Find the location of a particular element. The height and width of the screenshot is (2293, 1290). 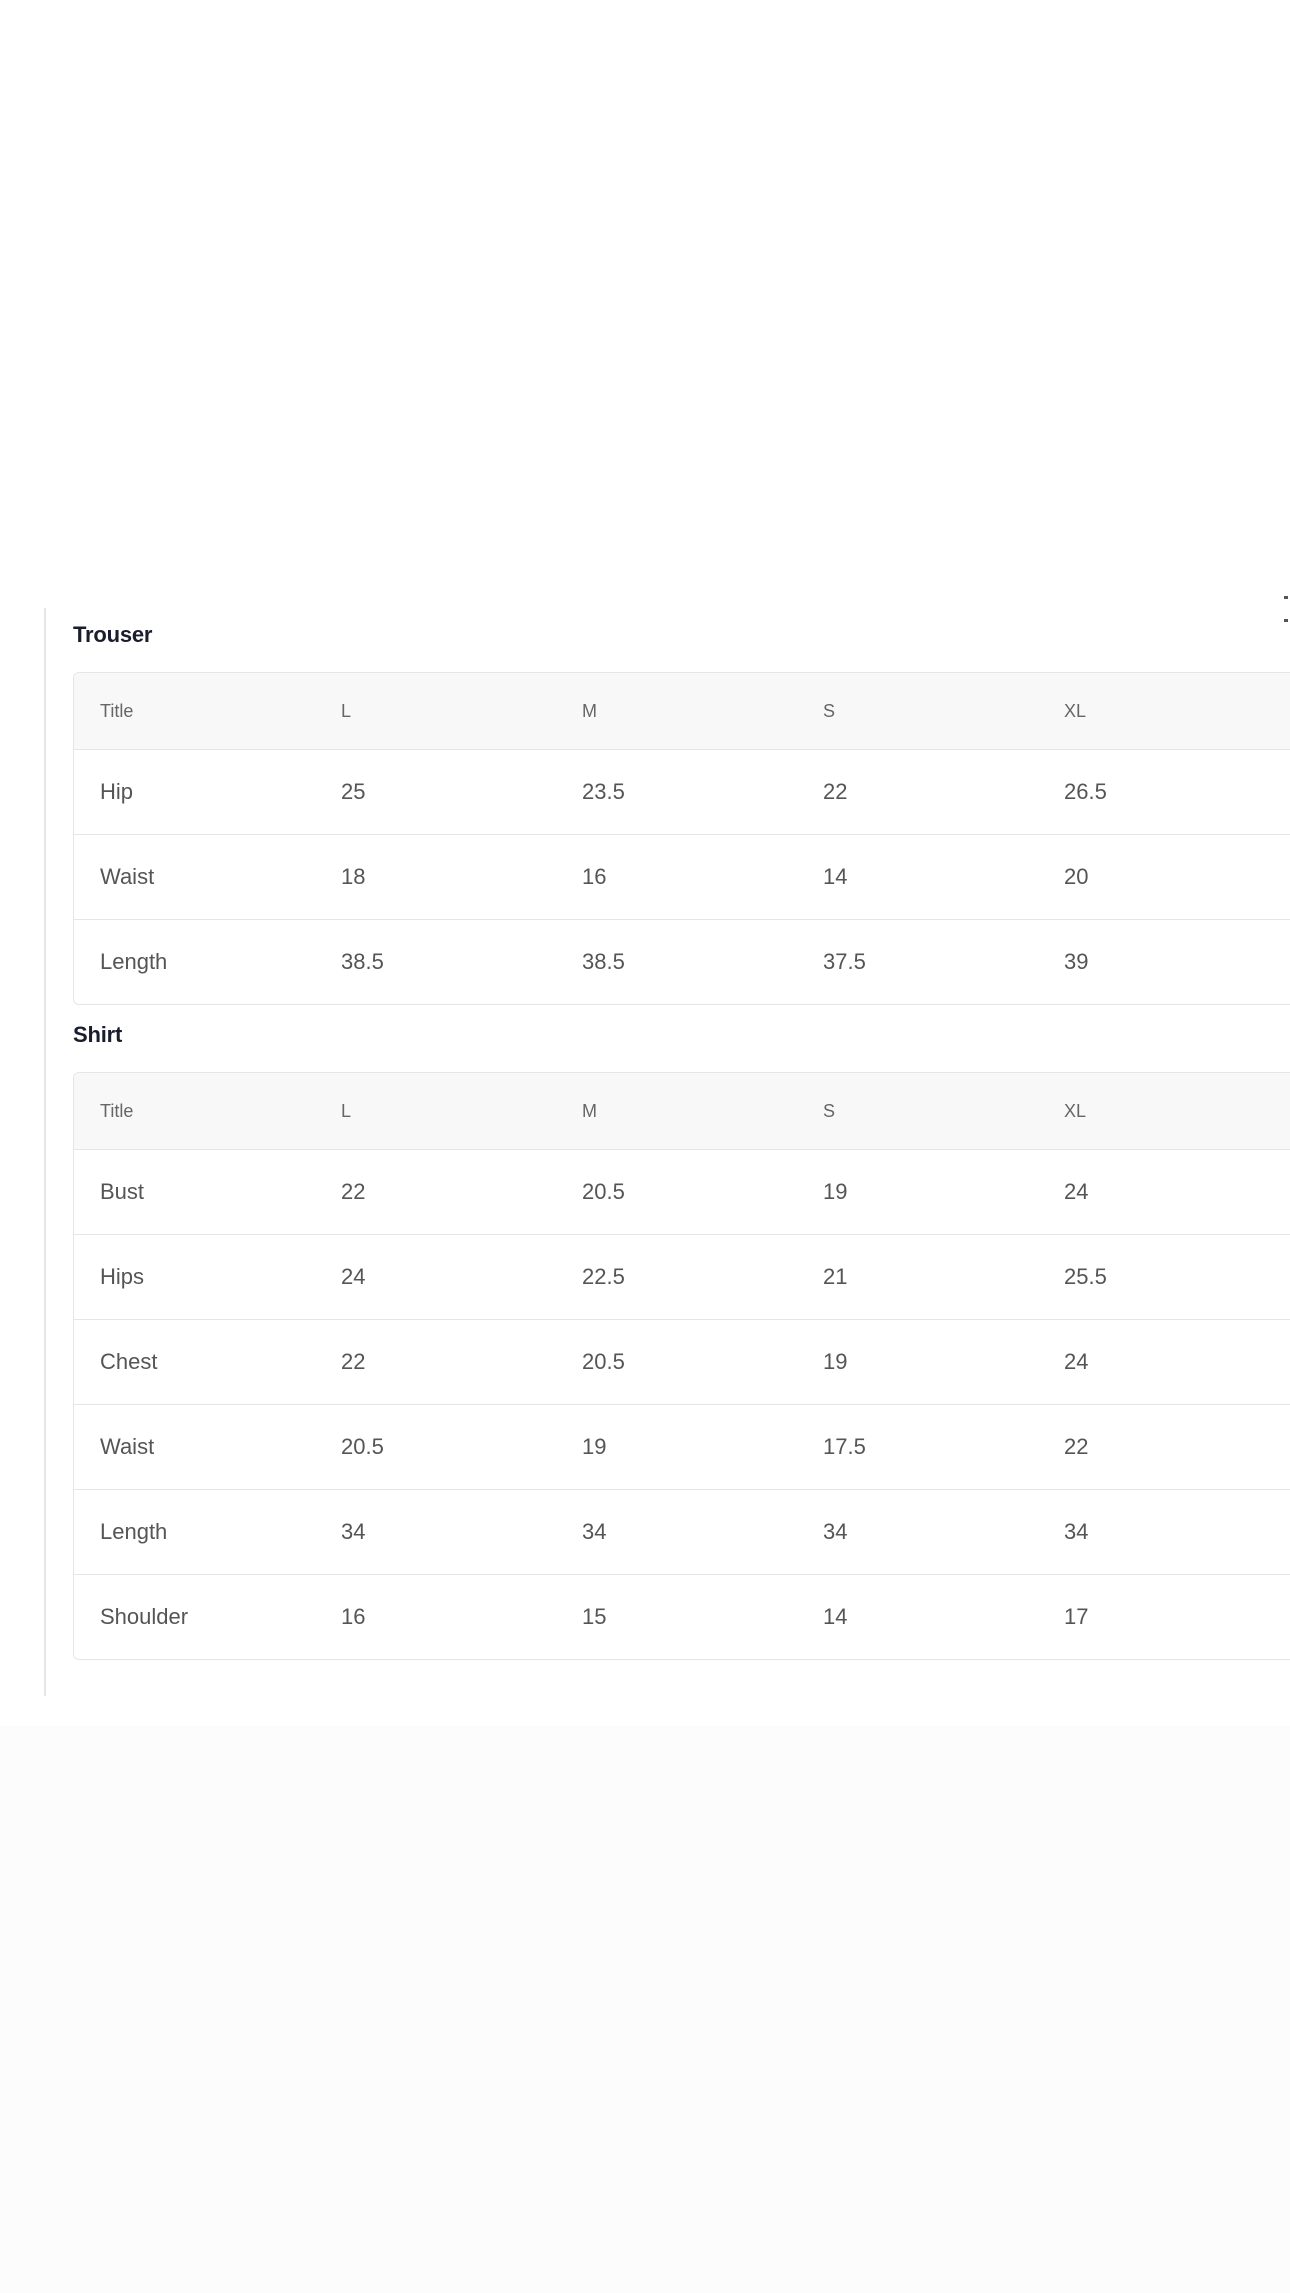

row-label: Chest is located at coordinates (129, 1361).